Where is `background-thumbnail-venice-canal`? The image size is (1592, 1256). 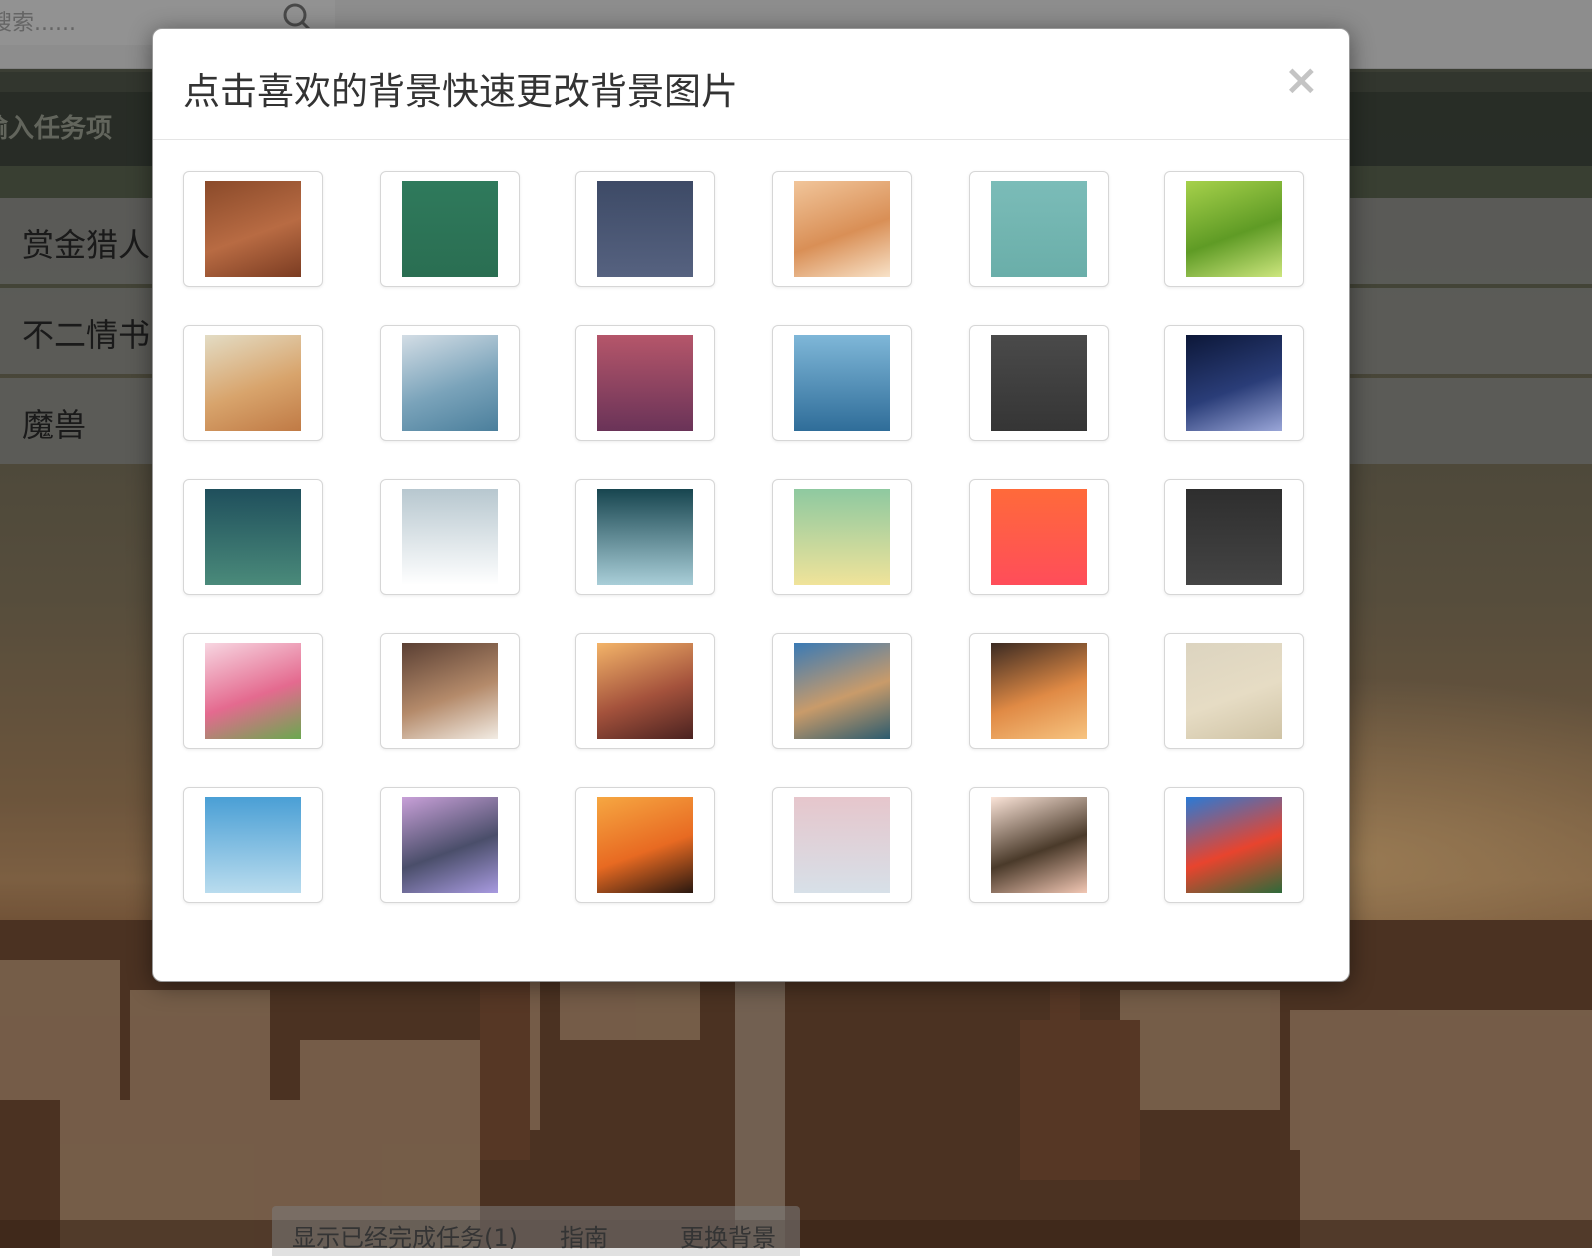
background-thumbnail-venice-canal is located at coordinates (842, 691).